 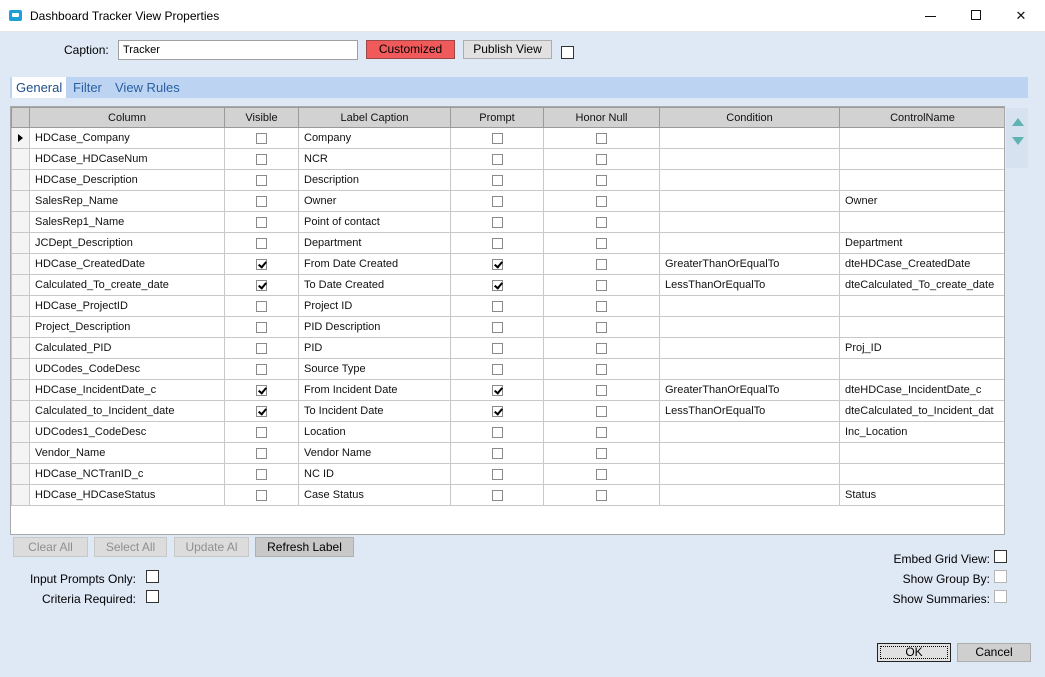 What do you see at coordinates (921, 285) in the screenshot?
I see `cell-control-name: dteCalculated_To_create_date` at bounding box center [921, 285].